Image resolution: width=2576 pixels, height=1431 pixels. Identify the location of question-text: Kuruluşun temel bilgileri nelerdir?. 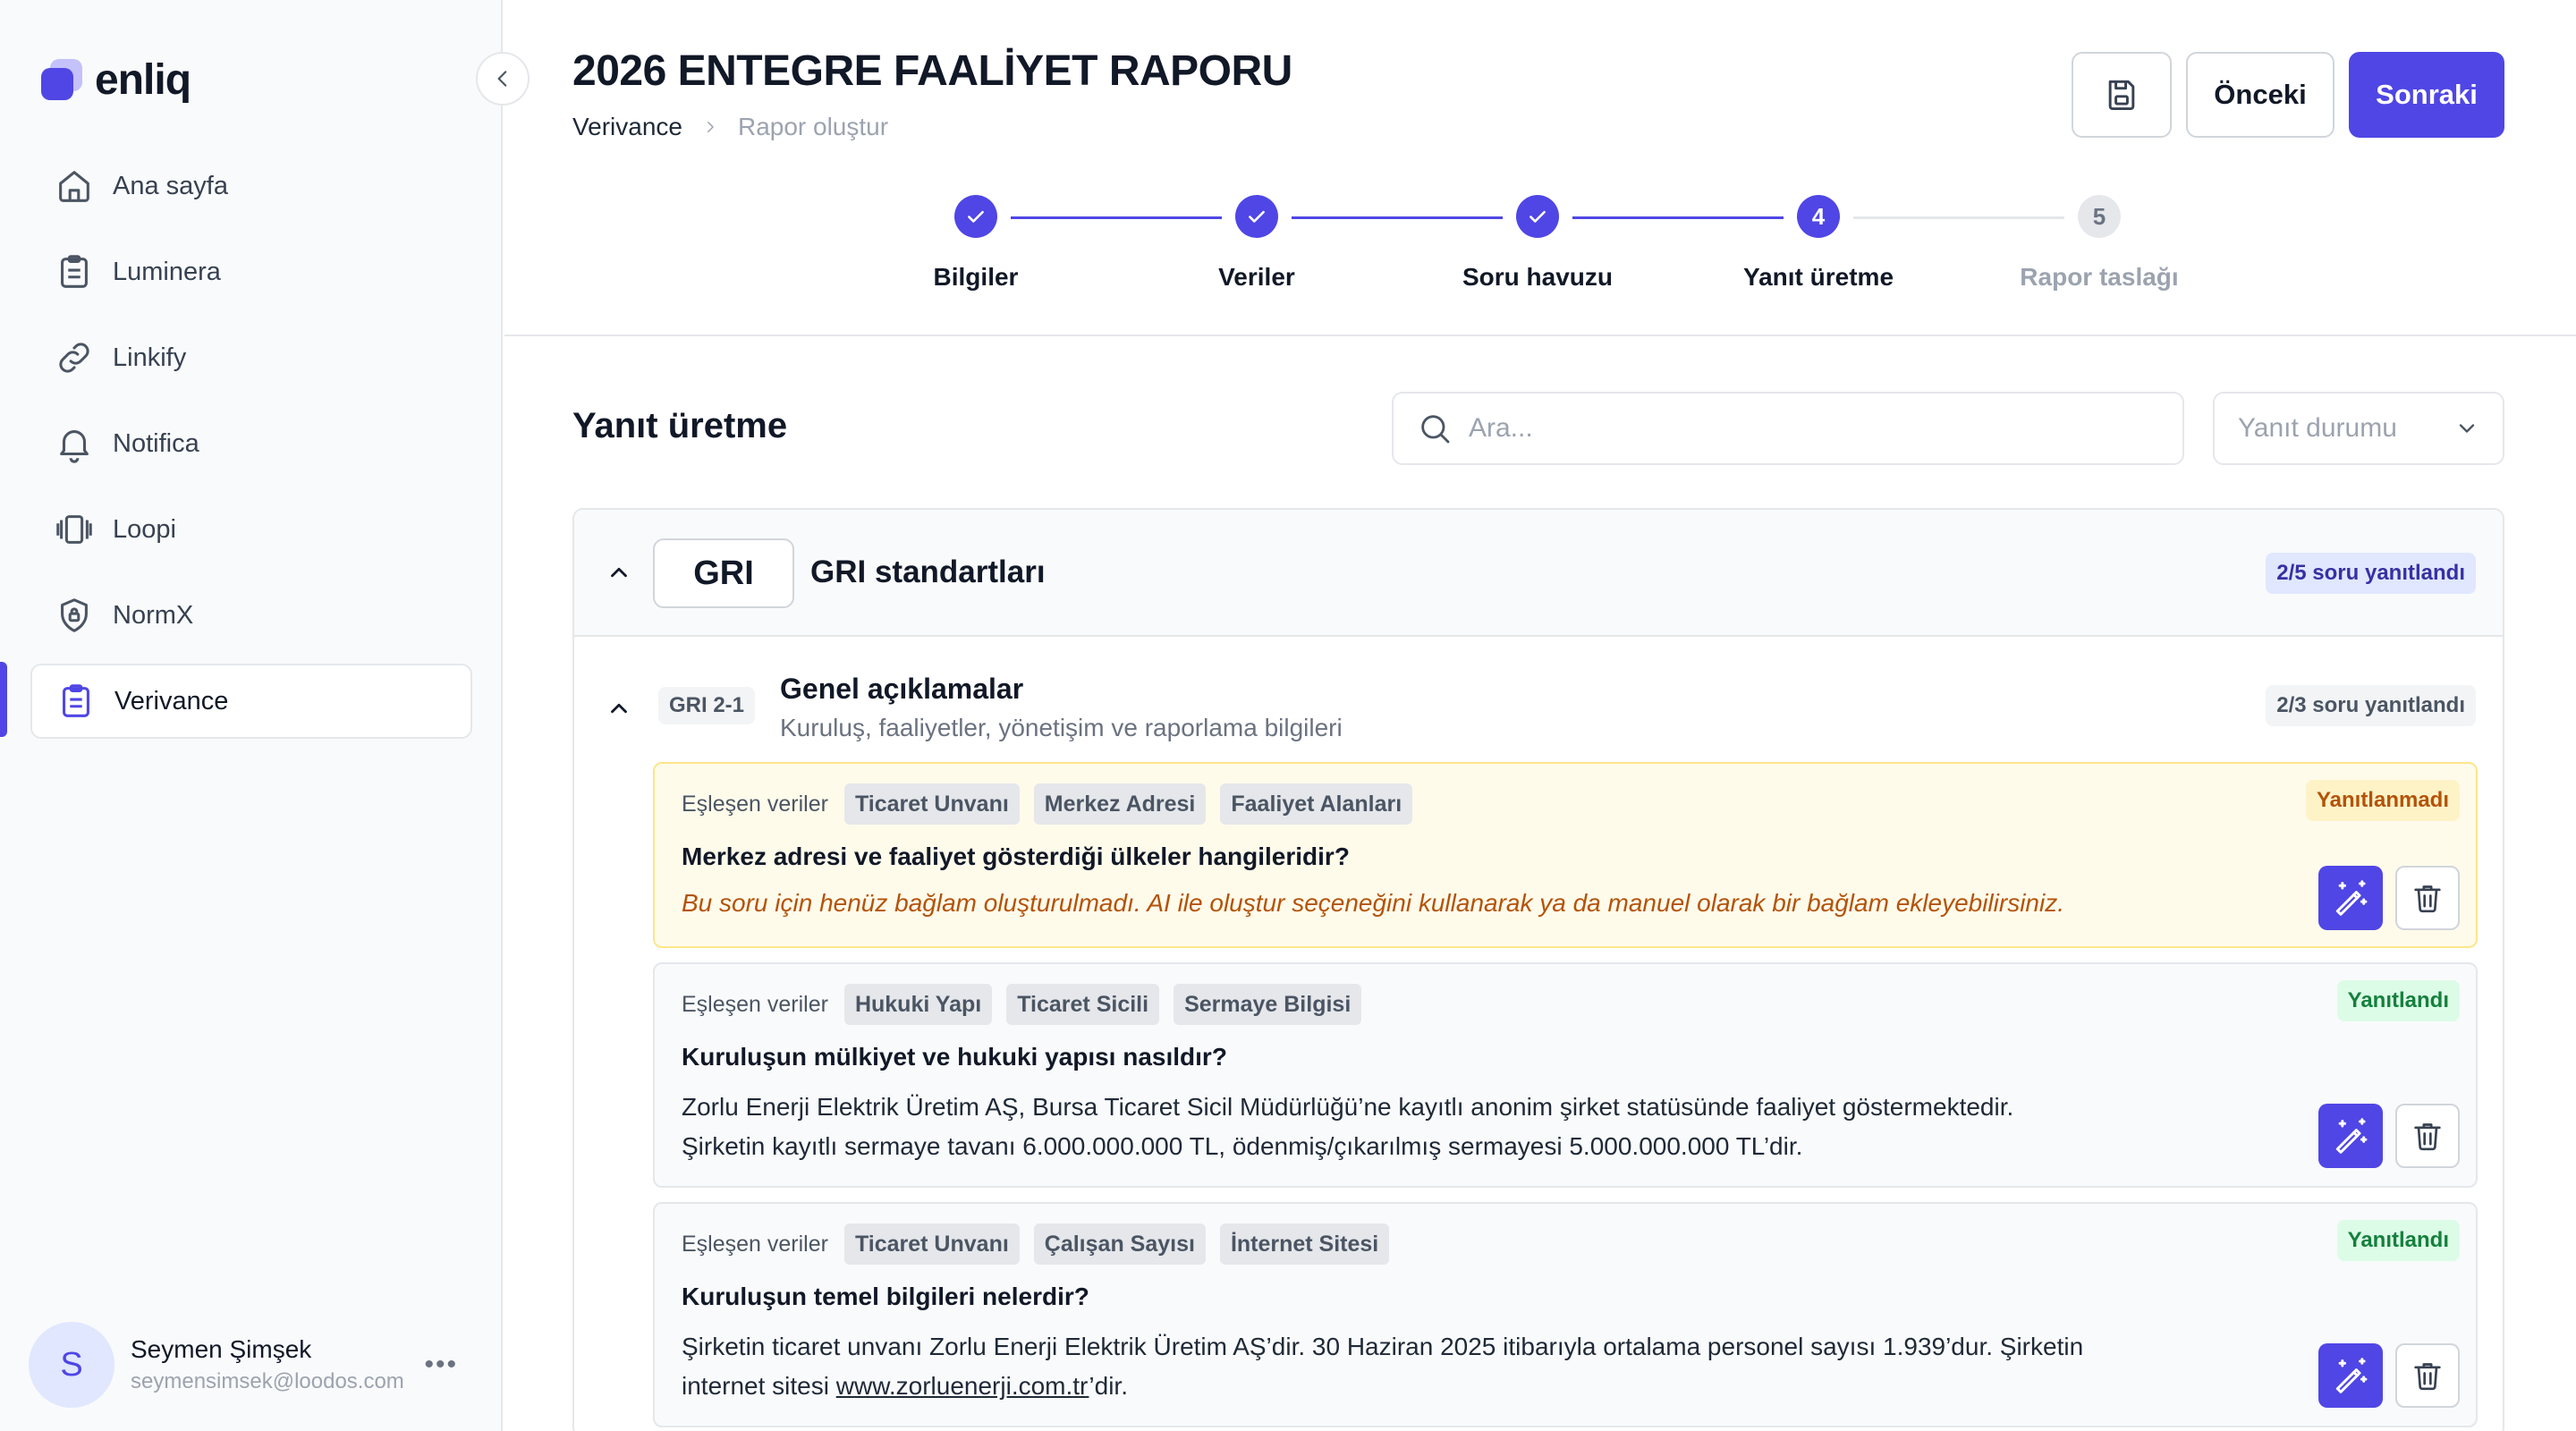
(885, 1296).